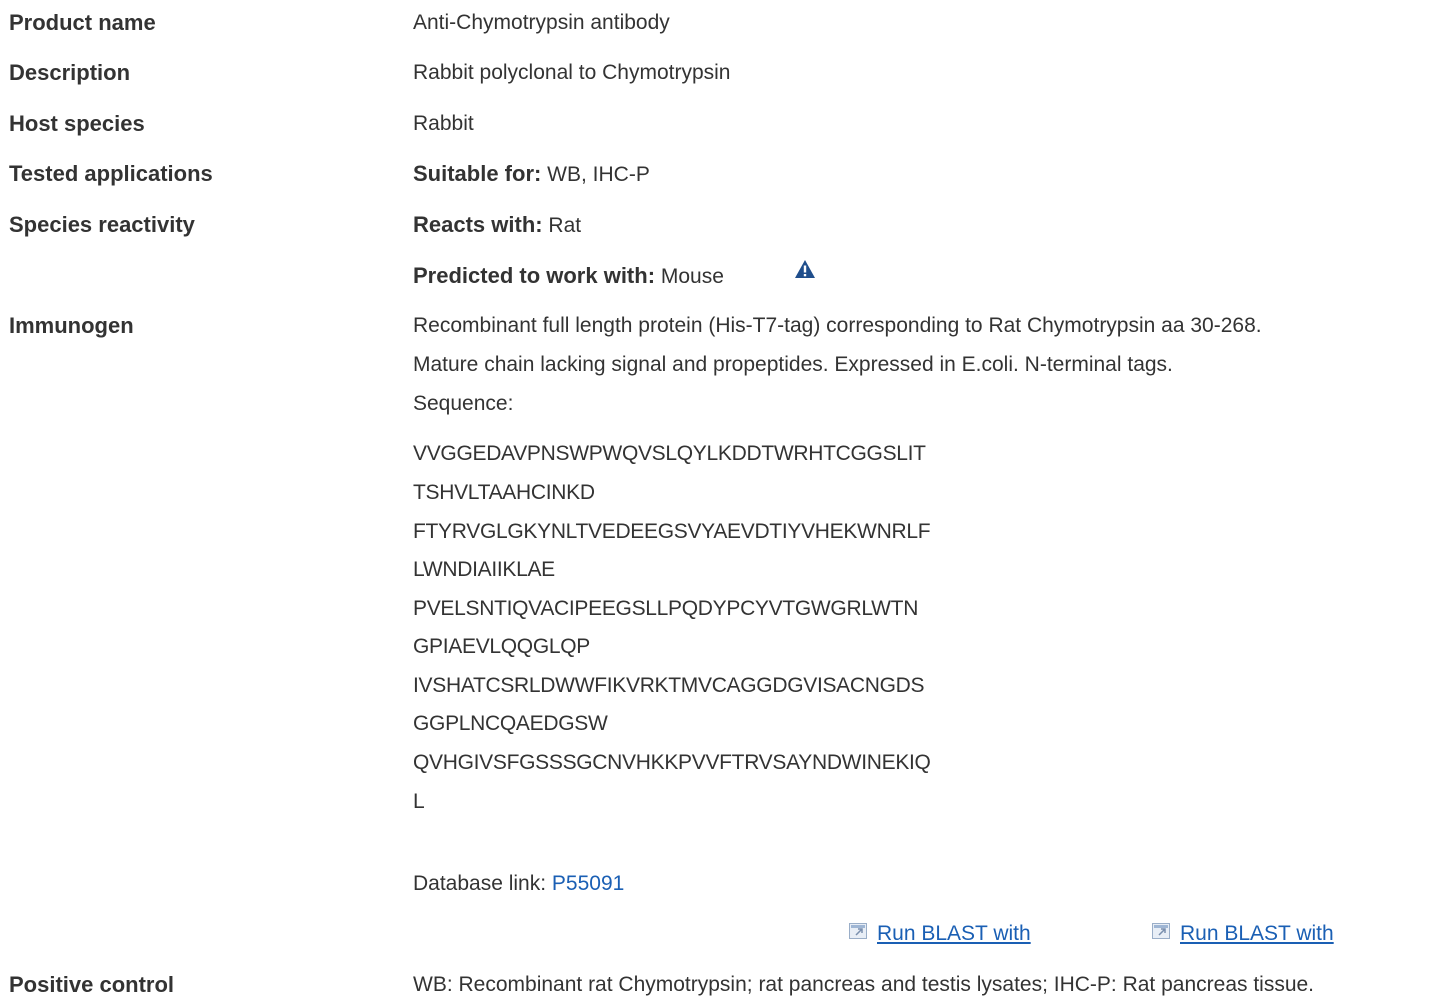 Image resolution: width=1453 pixels, height=998 pixels. I want to click on database-link-row: Database link: P55091, so click(518, 884).